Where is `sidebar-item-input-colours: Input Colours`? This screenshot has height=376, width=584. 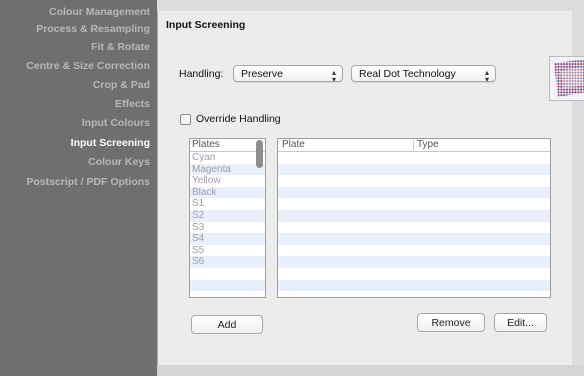 sidebar-item-input-colours: Input Colours is located at coordinates (116, 123).